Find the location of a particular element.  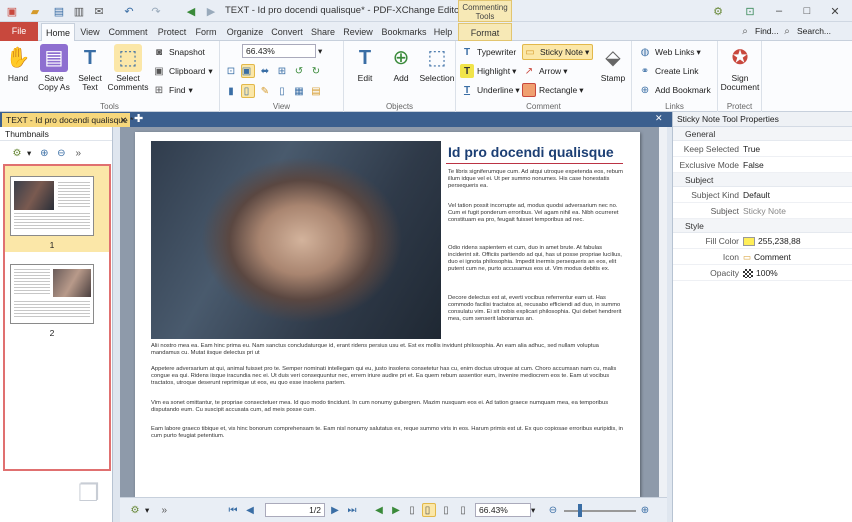

tab-convert: Convert is located at coordinates (287, 32).